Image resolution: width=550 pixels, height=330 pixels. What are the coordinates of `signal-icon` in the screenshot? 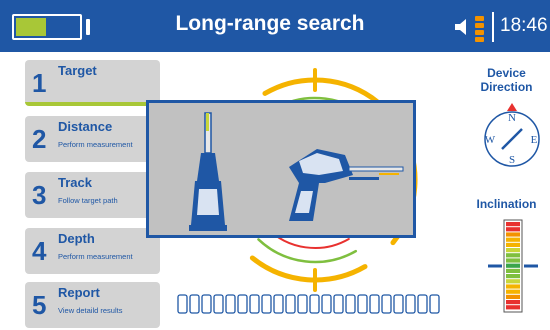 It's located at (479, 29).